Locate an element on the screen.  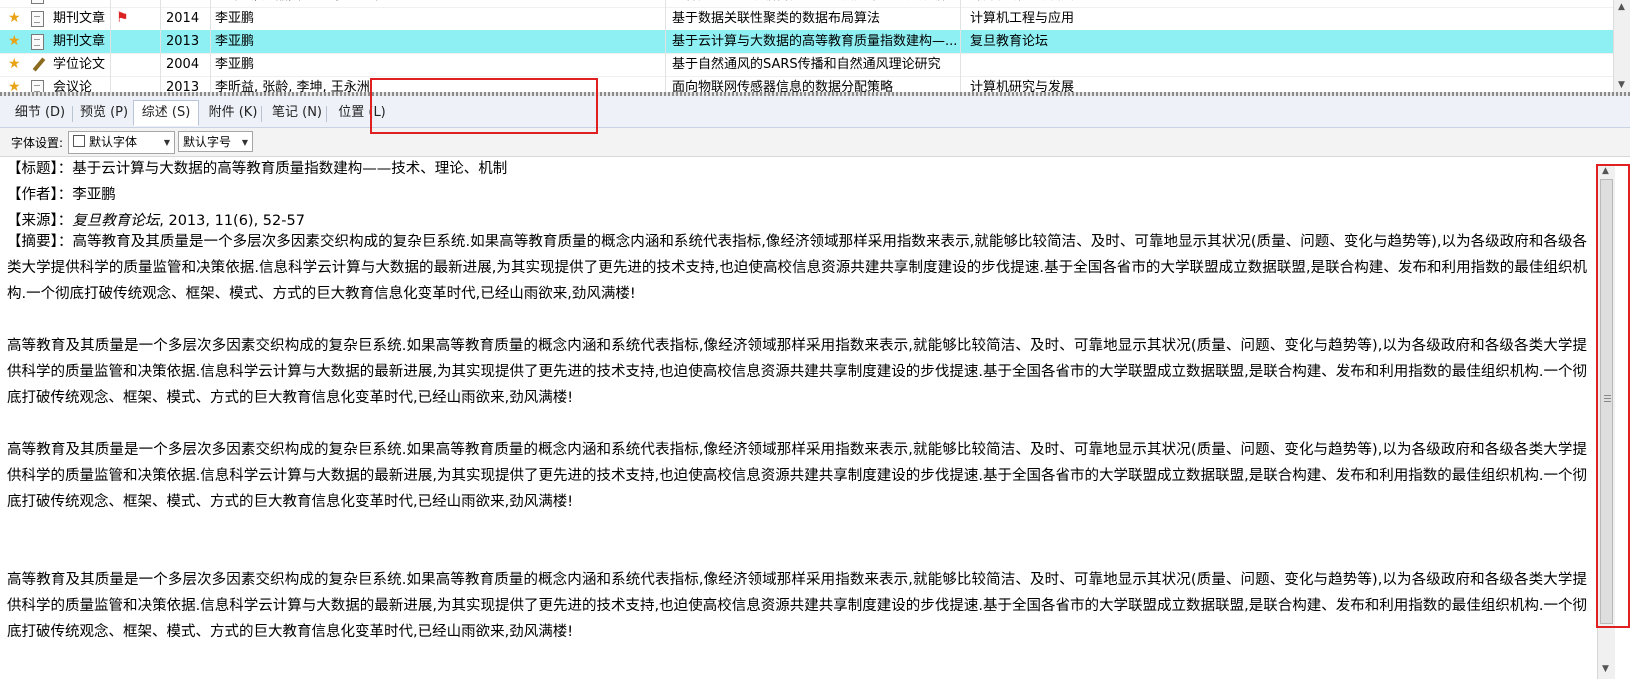
flag-icon: ⚑ is located at coordinates (122, 18).